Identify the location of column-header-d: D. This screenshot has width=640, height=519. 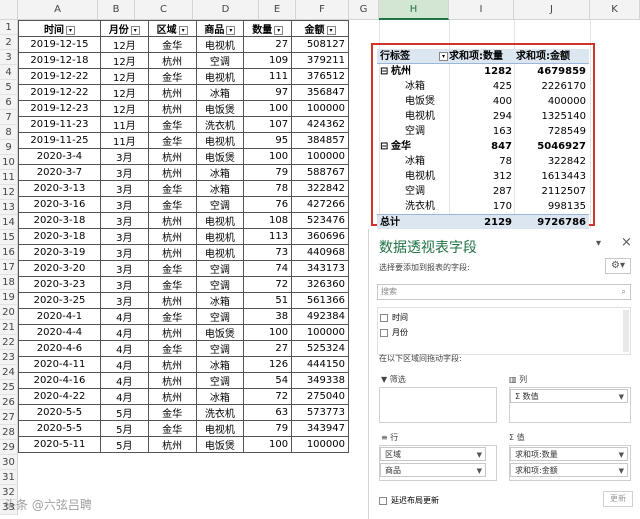
(226, 10).